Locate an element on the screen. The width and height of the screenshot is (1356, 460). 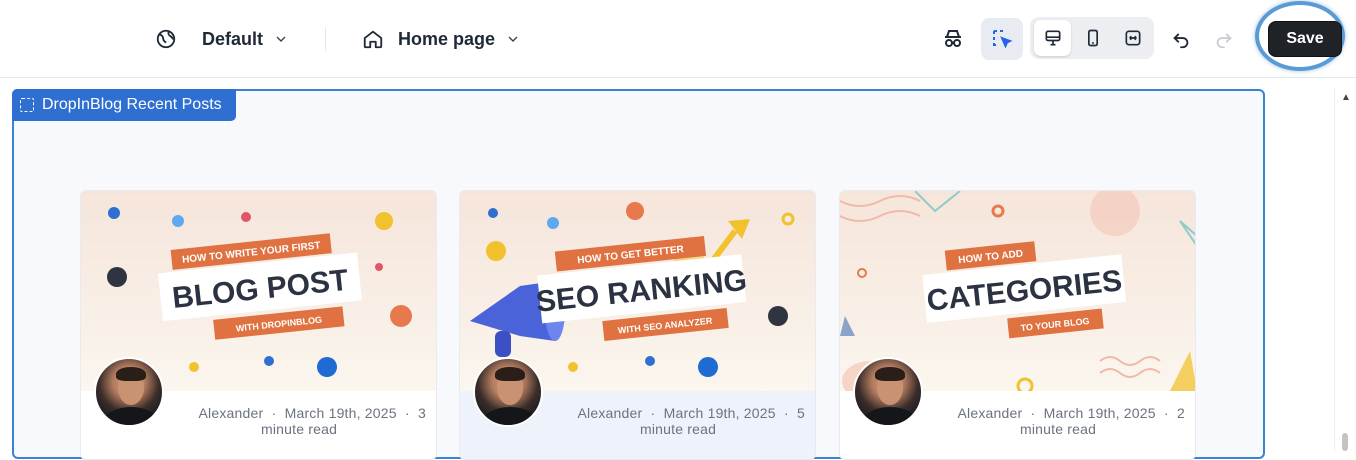
selection-frame-icon is located at coordinates (27, 105).